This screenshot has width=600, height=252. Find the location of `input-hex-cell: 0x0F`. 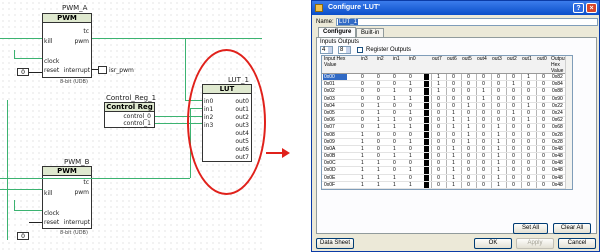

input-hex-cell: 0x0F is located at coordinates (335, 185).